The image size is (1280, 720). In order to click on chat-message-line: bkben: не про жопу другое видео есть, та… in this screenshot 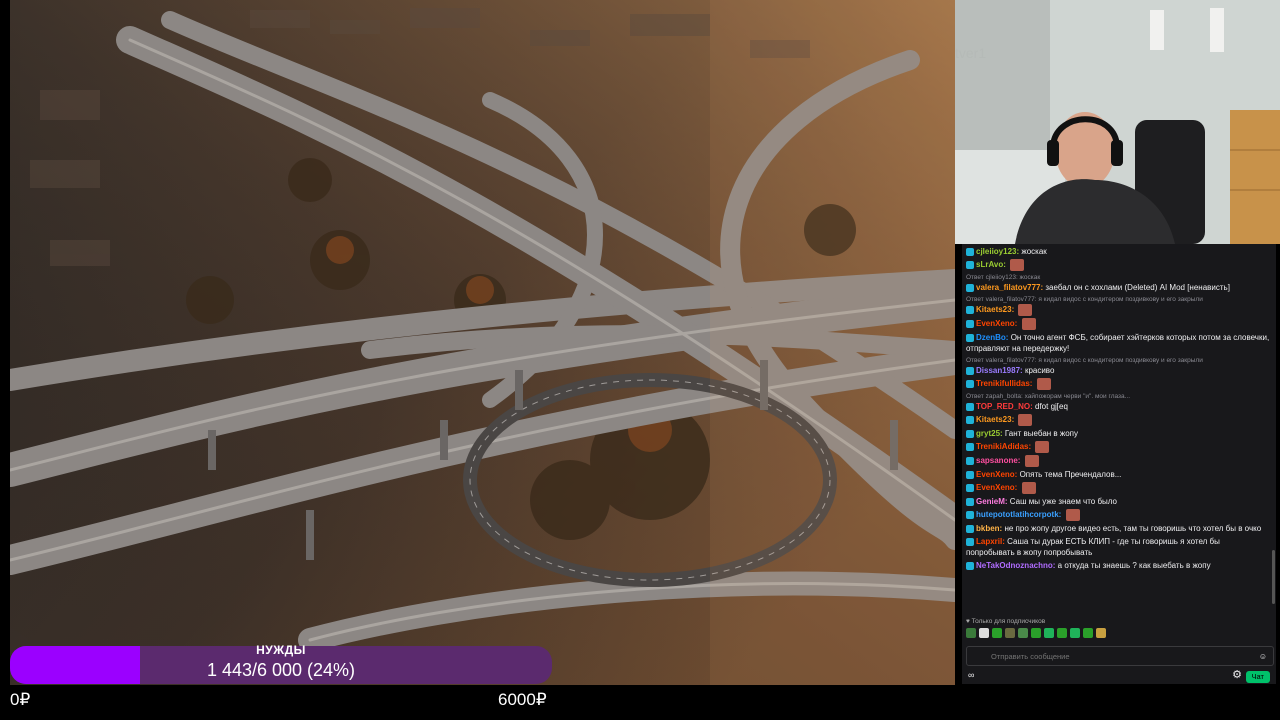, I will do `click(1118, 528)`.